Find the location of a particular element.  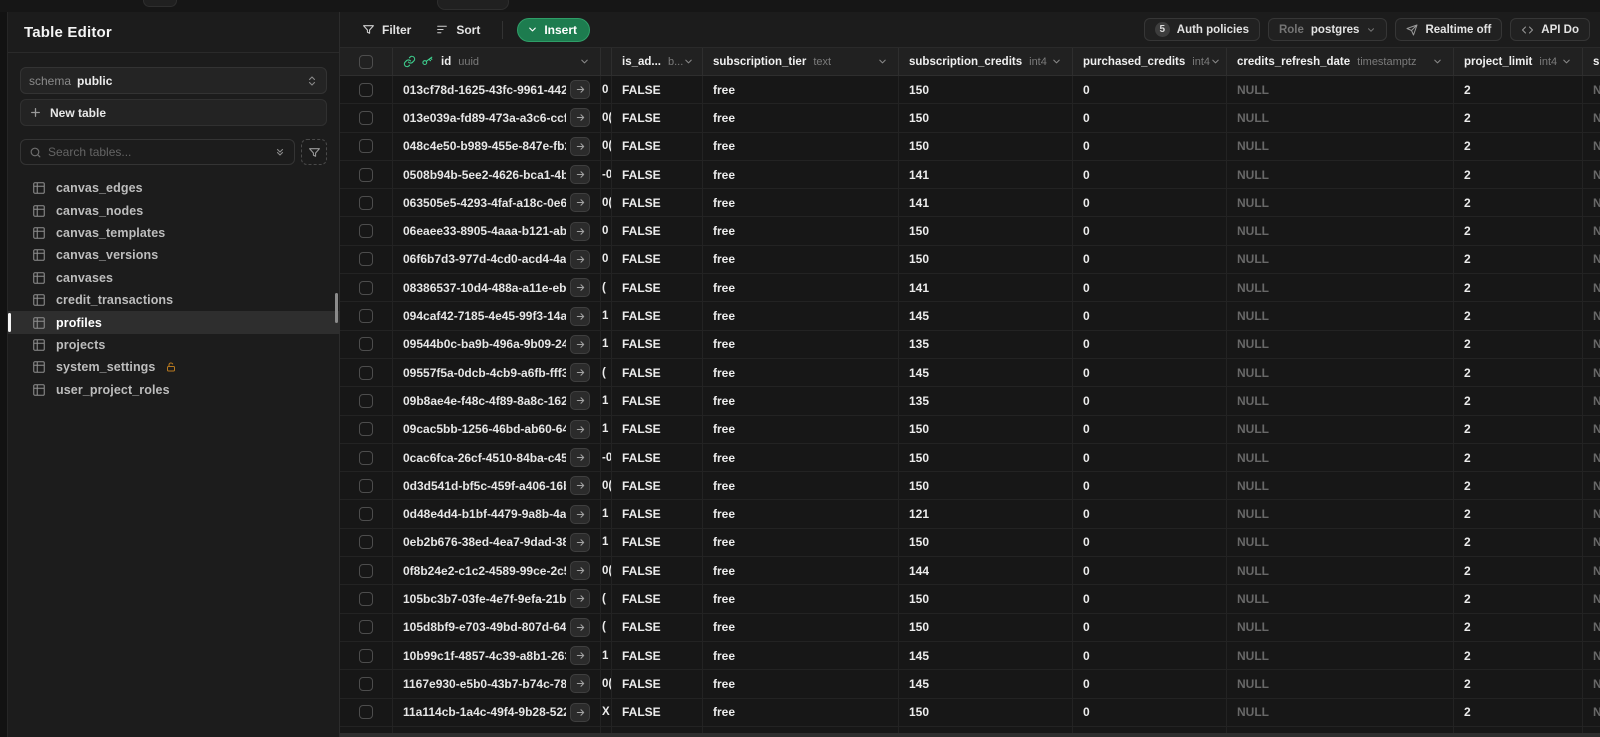

sidebar-item-canvas_templates: canvas_templates is located at coordinates (173, 233).